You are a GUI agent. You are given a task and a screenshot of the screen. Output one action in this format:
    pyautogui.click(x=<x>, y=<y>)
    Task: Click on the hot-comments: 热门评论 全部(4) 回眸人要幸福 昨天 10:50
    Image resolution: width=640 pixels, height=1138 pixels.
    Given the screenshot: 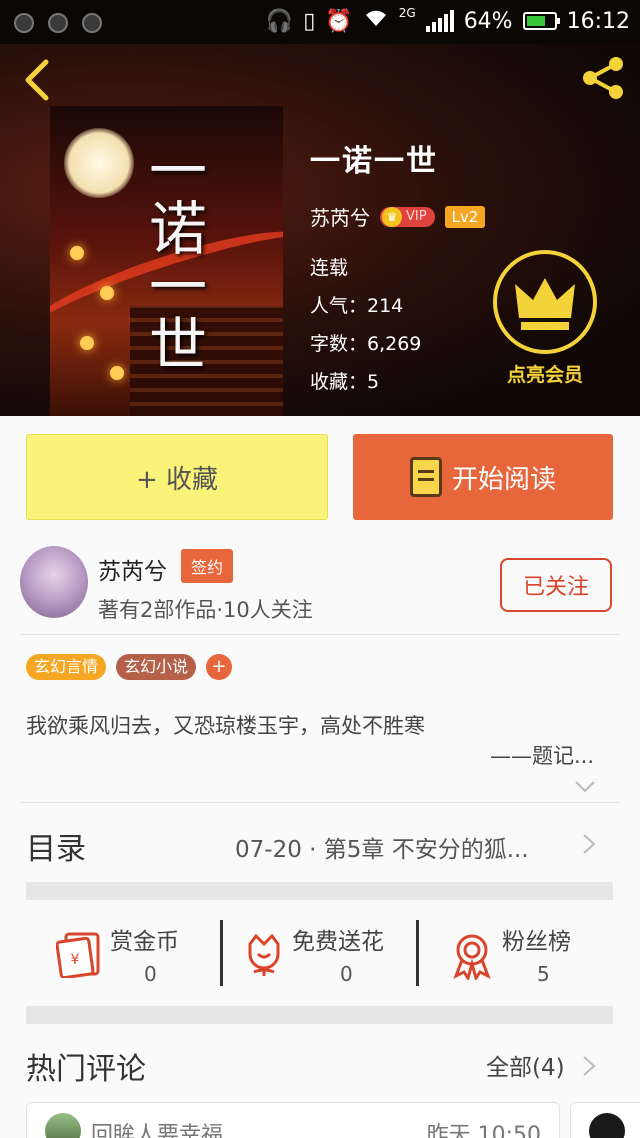 What is the action you would take?
    pyautogui.click(x=320, y=1087)
    